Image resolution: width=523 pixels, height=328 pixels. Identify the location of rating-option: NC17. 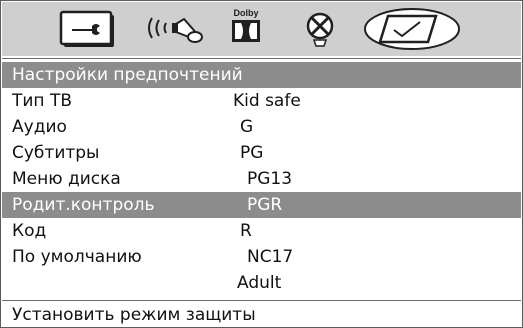
(270, 257).